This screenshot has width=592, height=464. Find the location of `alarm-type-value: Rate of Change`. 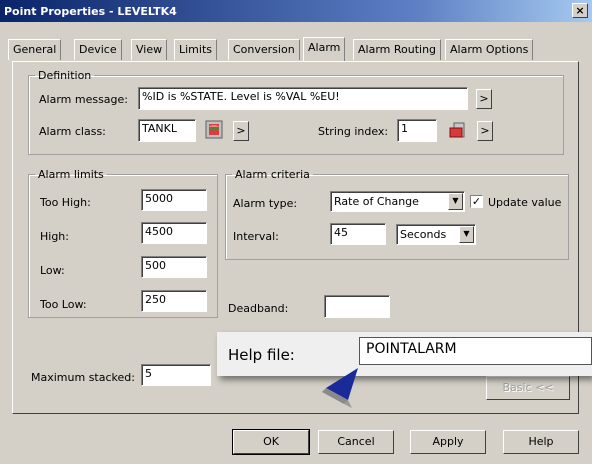

alarm-type-value: Rate of Change is located at coordinates (376, 201).